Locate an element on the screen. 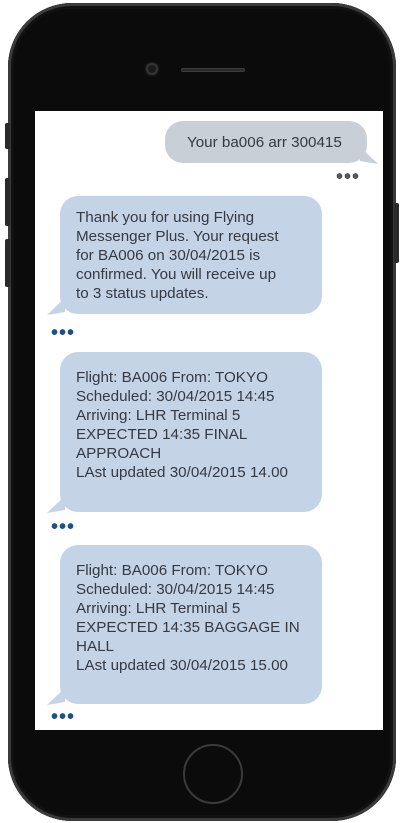 The image size is (404, 823). outgoing-message-text: Your ba006 arr 300415 is located at coordinates (264, 142).